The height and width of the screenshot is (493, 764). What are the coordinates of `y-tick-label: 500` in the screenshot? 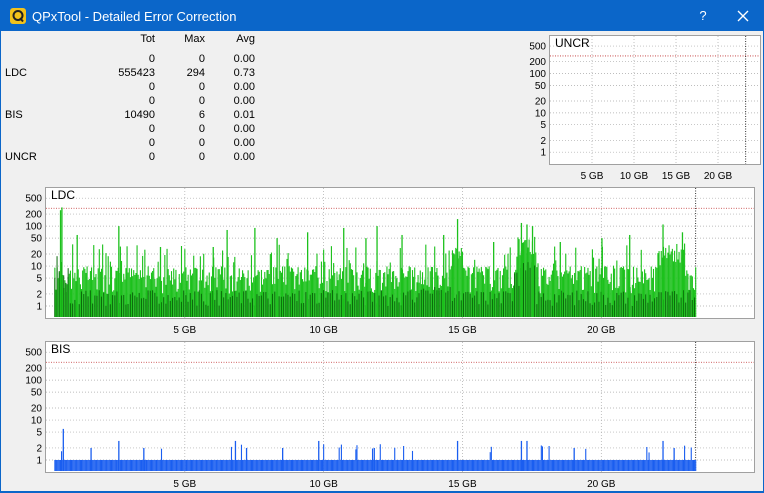 It's located at (33, 353).